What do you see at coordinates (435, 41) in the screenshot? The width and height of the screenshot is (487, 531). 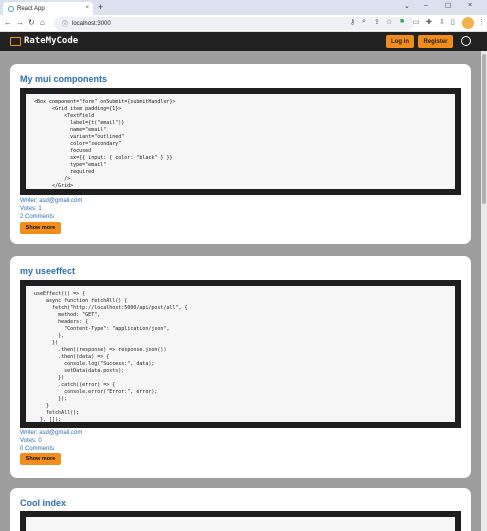 I see `register-button: Register` at bounding box center [435, 41].